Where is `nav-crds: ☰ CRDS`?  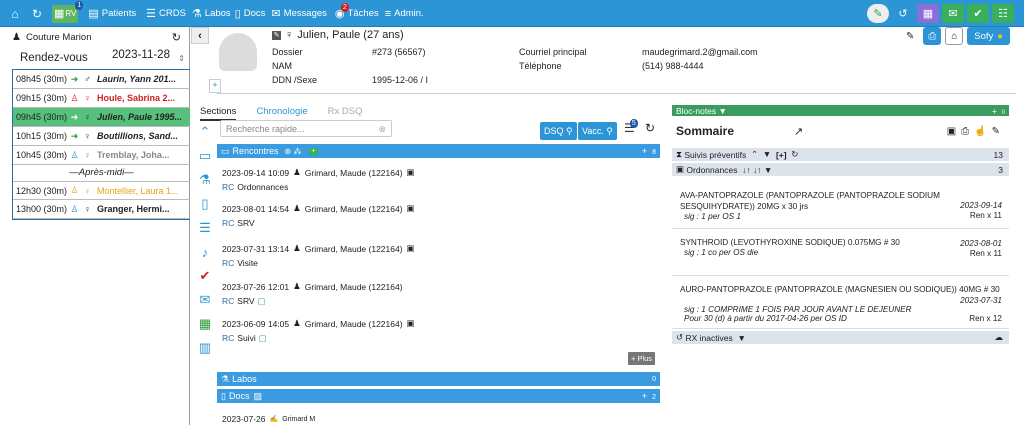 nav-crds: ☰ CRDS is located at coordinates (166, 13).